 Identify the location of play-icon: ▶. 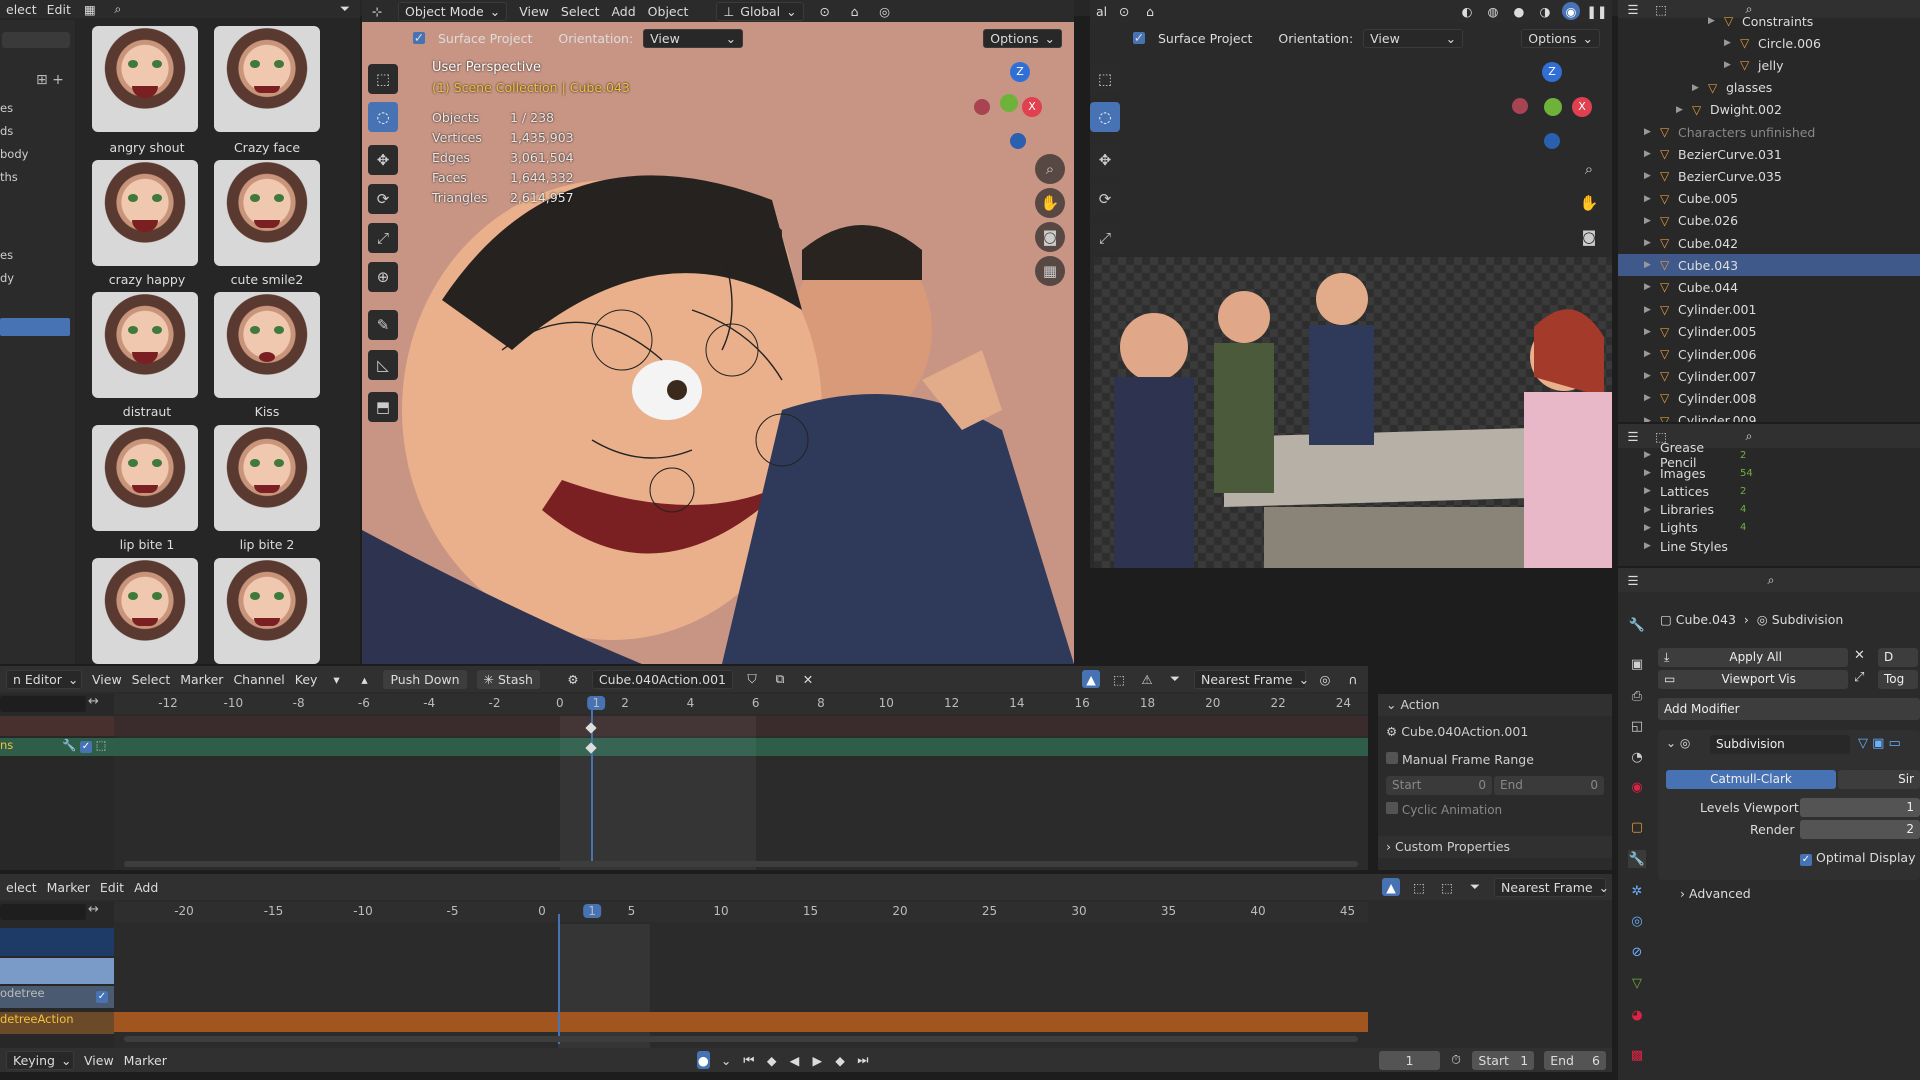
(817, 1060).